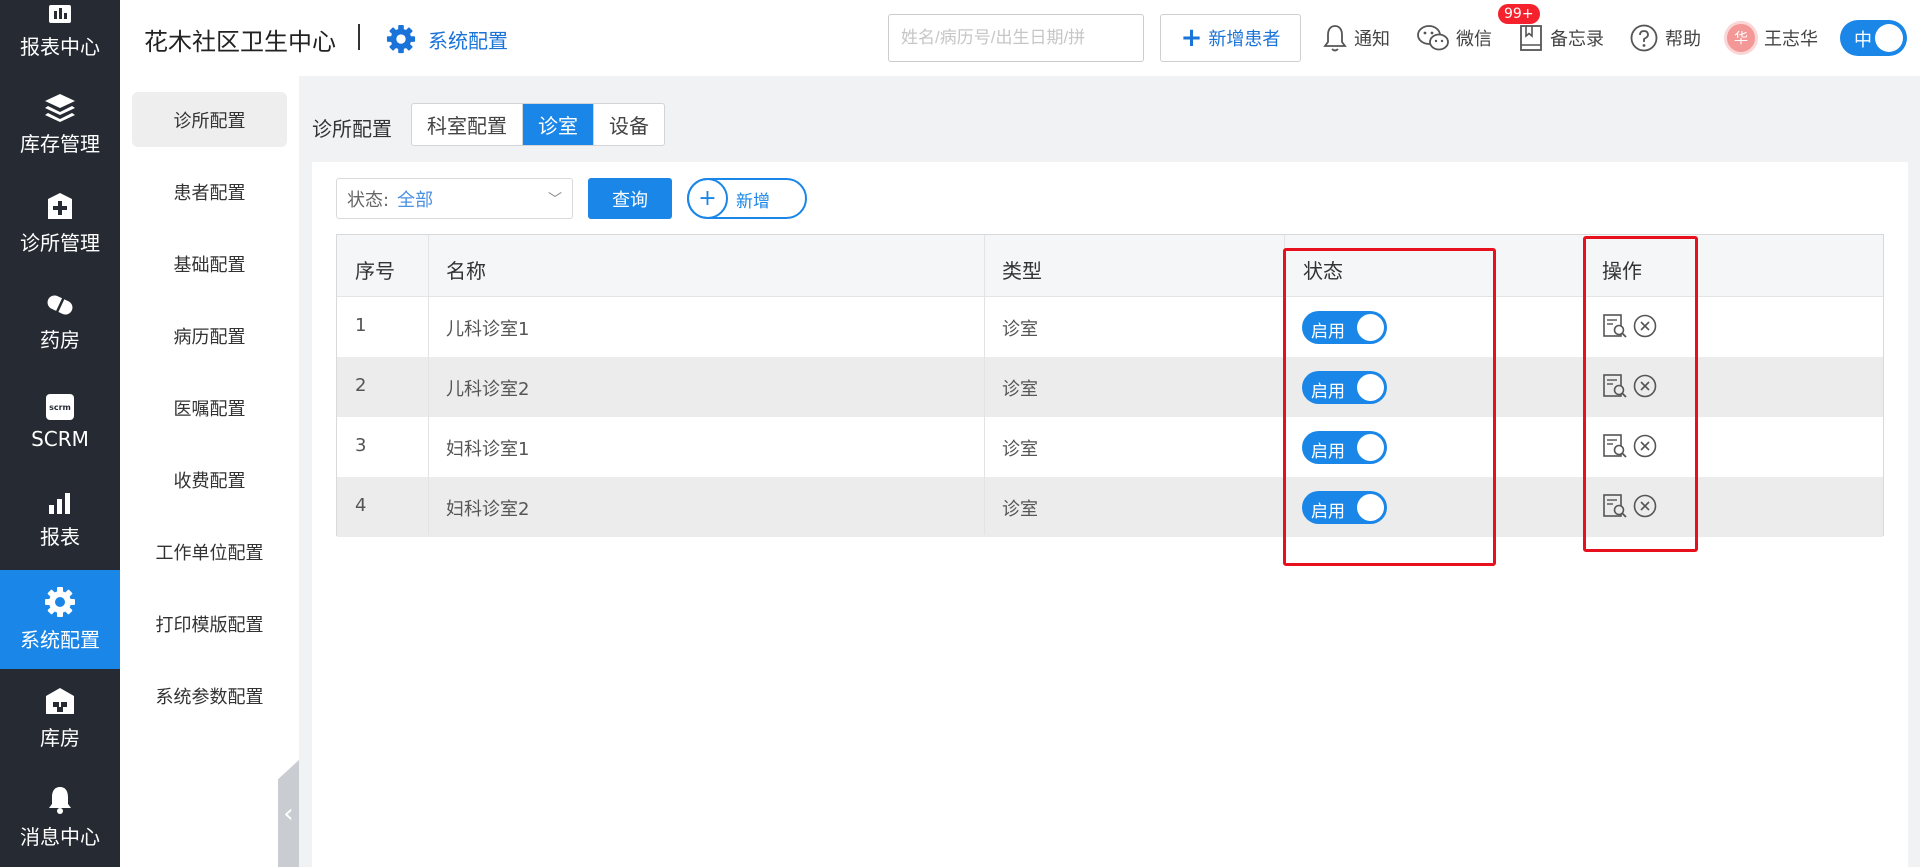  What do you see at coordinates (1665, 38) in the screenshot?
I see `help-button: 帮助` at bounding box center [1665, 38].